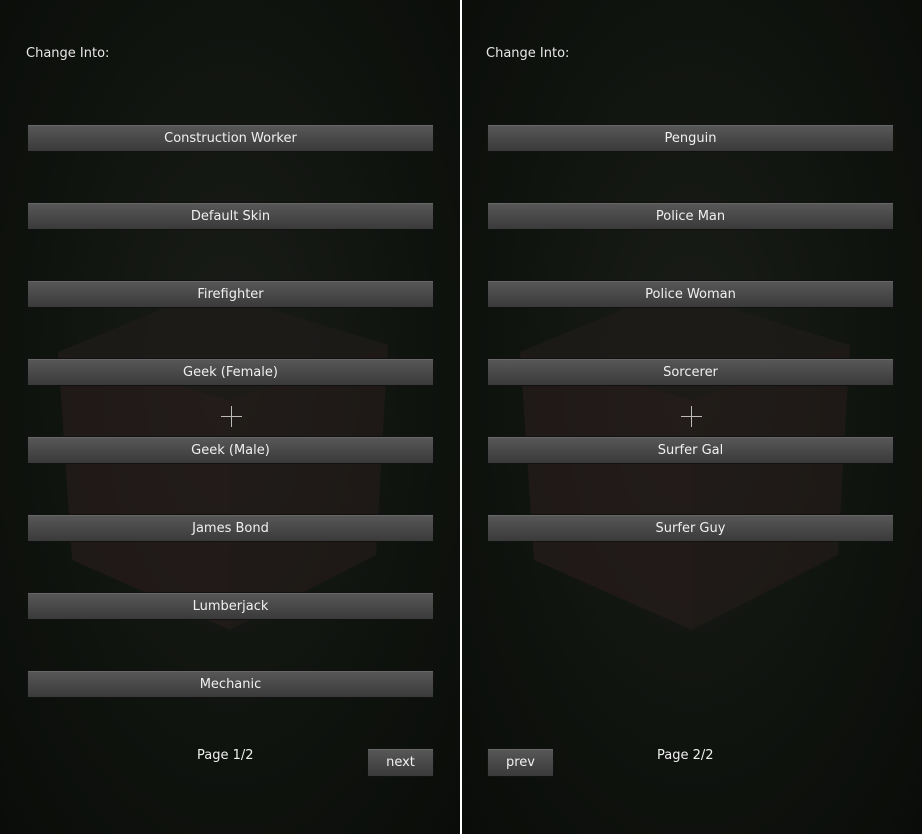 This screenshot has width=922, height=834. What do you see at coordinates (230, 294) in the screenshot?
I see `skin-button: Firefighter` at bounding box center [230, 294].